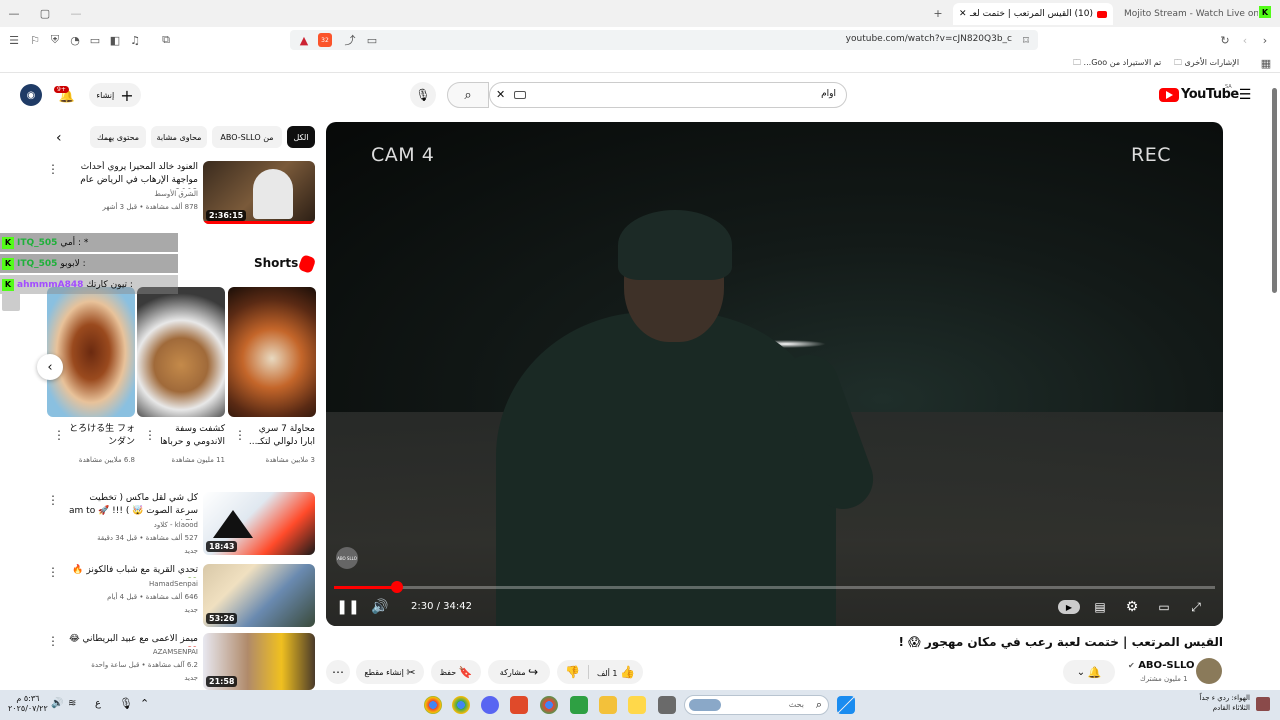  Describe the element at coordinates (28, 704) in the screenshot. I see `clock: ٥:٣٦ م ٢٠٢٥/٠٧/٢٢` at that location.